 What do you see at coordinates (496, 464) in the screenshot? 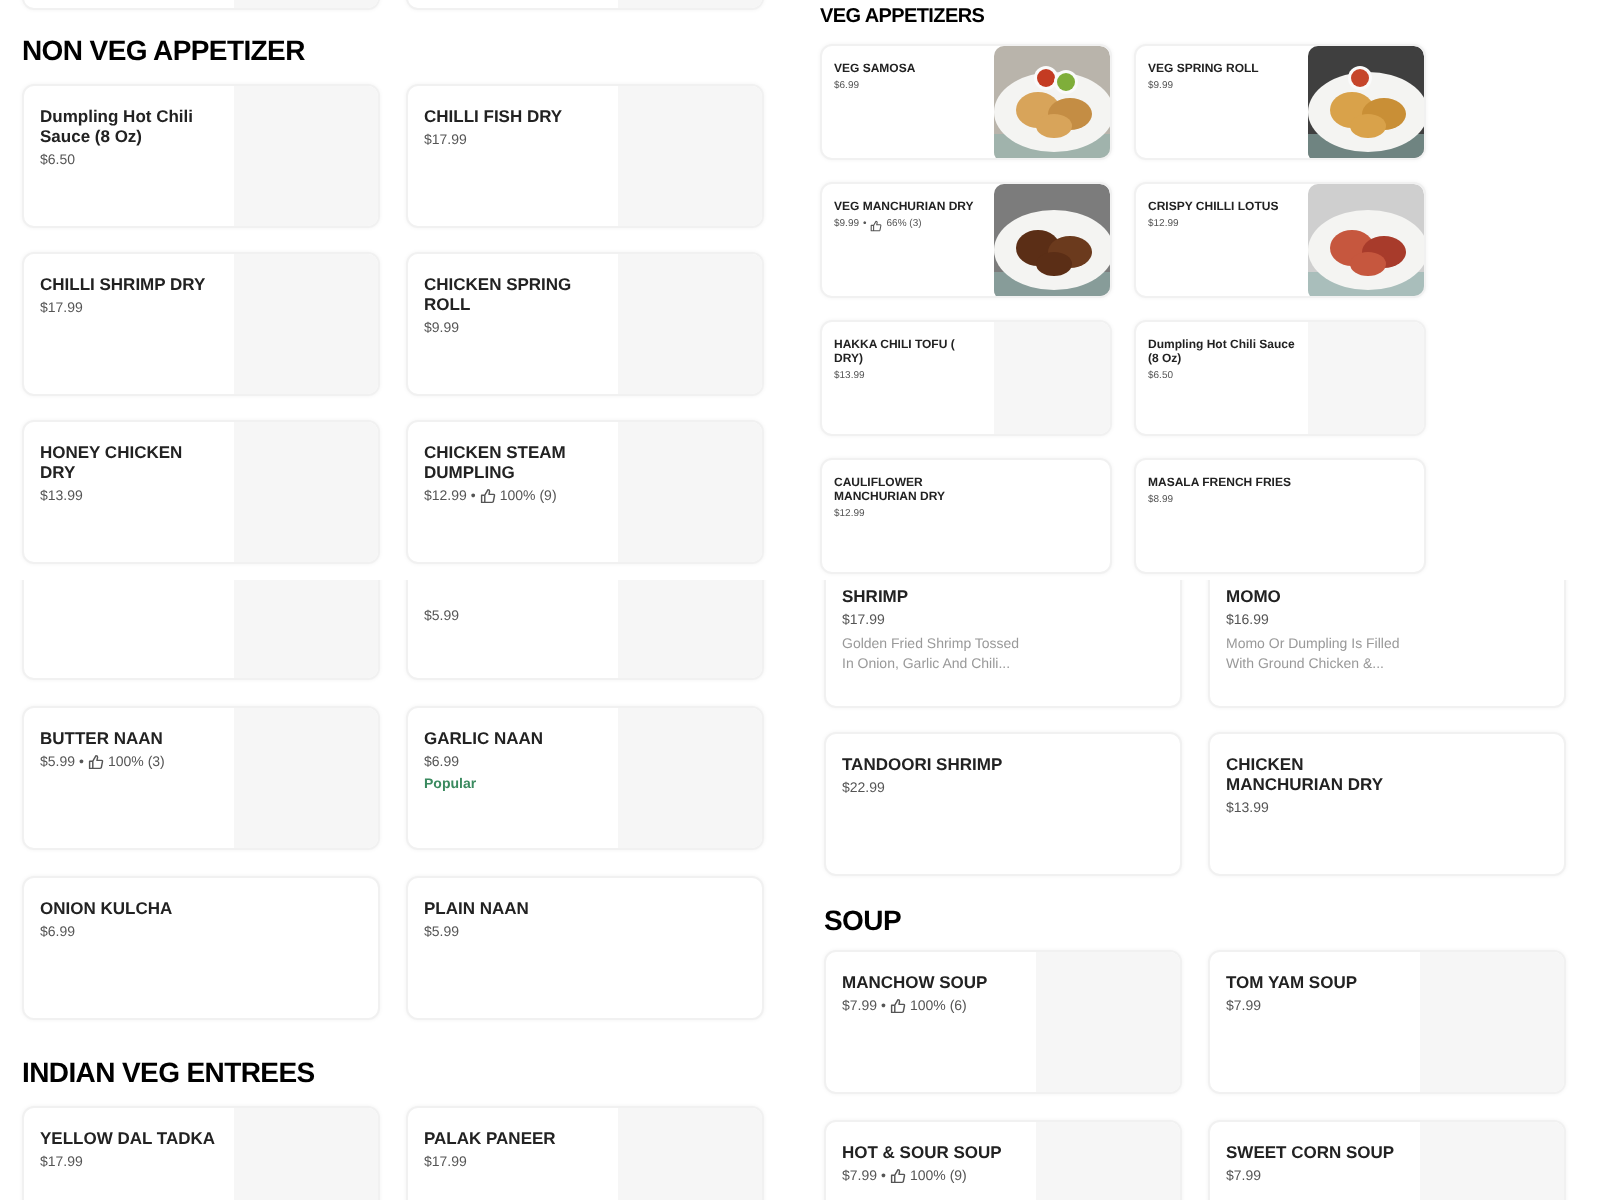
I see `item-name: CHICKEN STEAM DUMPLING` at bounding box center [496, 464].